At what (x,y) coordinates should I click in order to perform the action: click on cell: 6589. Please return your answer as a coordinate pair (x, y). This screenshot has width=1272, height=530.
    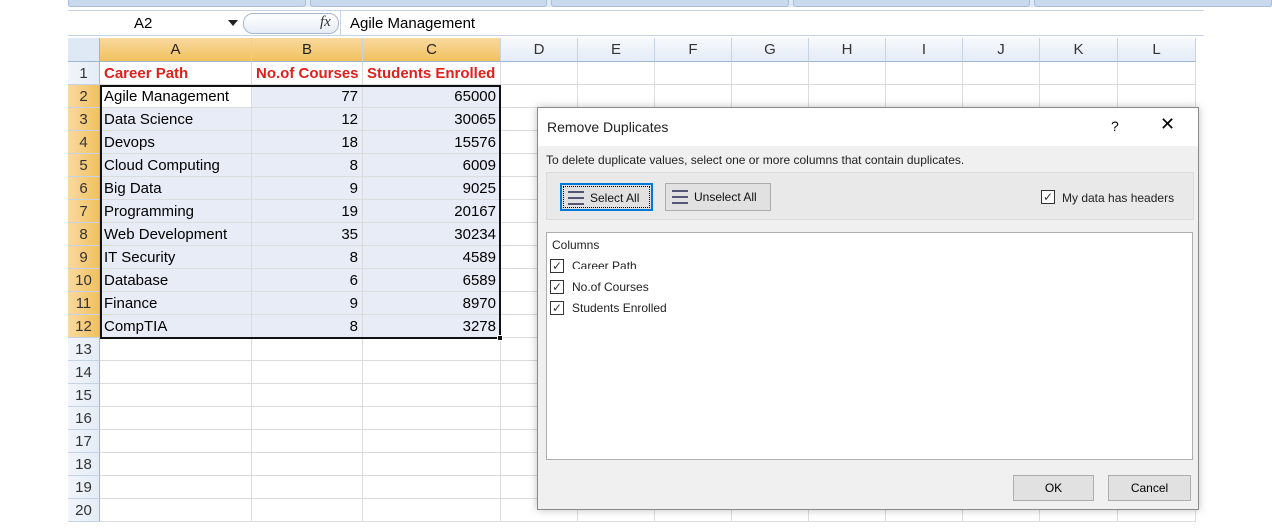
    Looking at the image, I should click on (432, 280).